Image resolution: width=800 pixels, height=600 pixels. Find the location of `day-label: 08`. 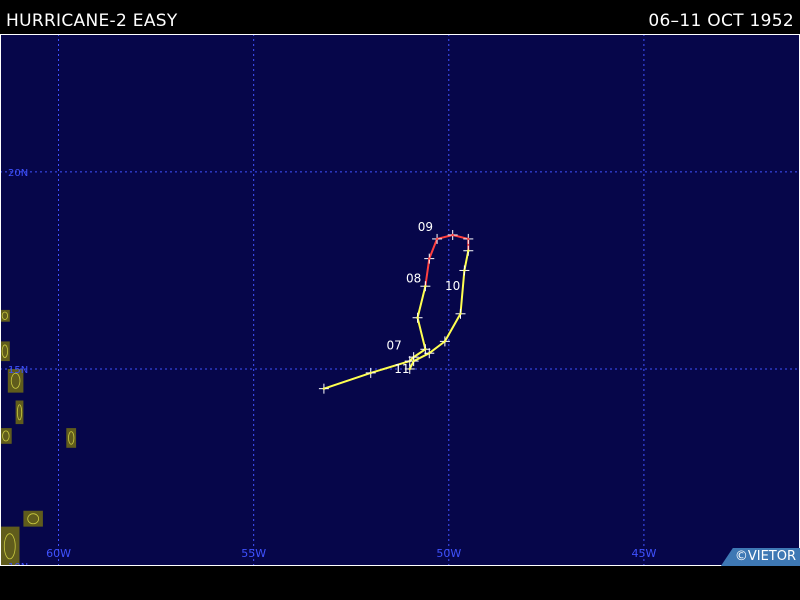

day-label: 08 is located at coordinates (413, 278).